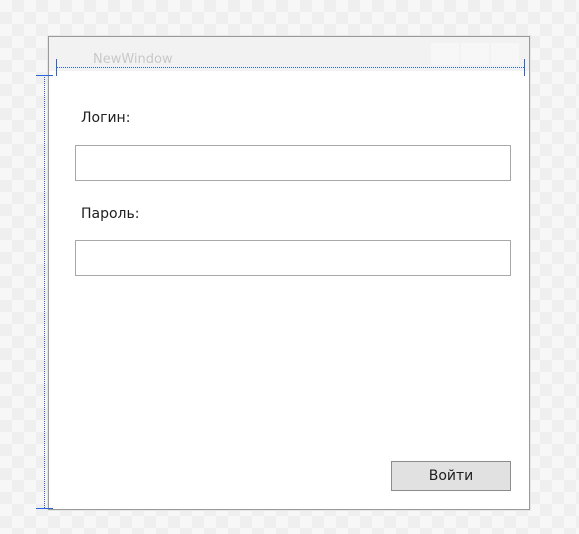 Image resolution: width=579 pixels, height=534 pixels. What do you see at coordinates (110, 214) in the screenshot?
I see `password-label: Пароль:` at bounding box center [110, 214].